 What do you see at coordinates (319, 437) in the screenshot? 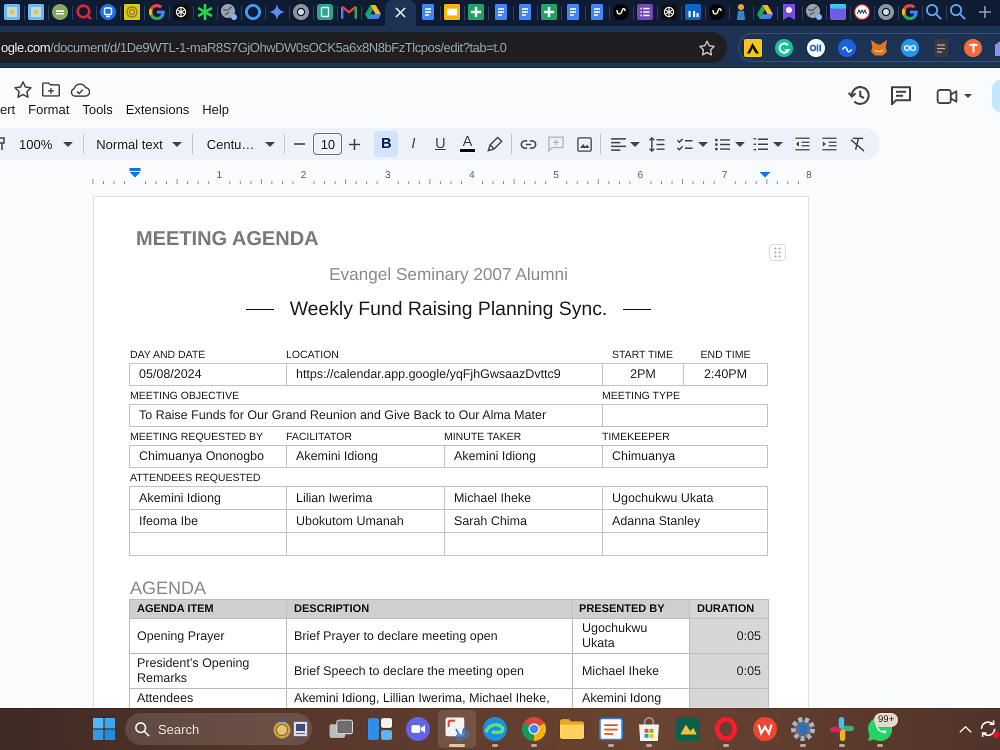
I see `field-label: FACILITATOR` at bounding box center [319, 437].